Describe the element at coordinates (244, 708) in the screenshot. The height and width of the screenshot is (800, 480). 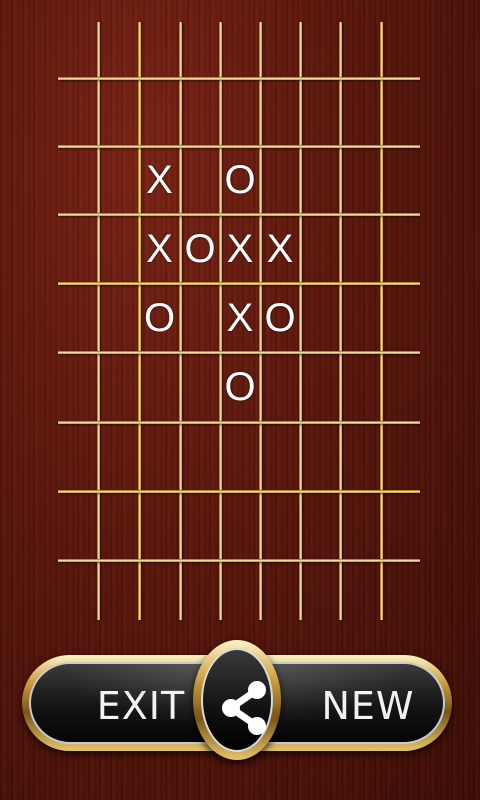
I see `share-icon` at that location.